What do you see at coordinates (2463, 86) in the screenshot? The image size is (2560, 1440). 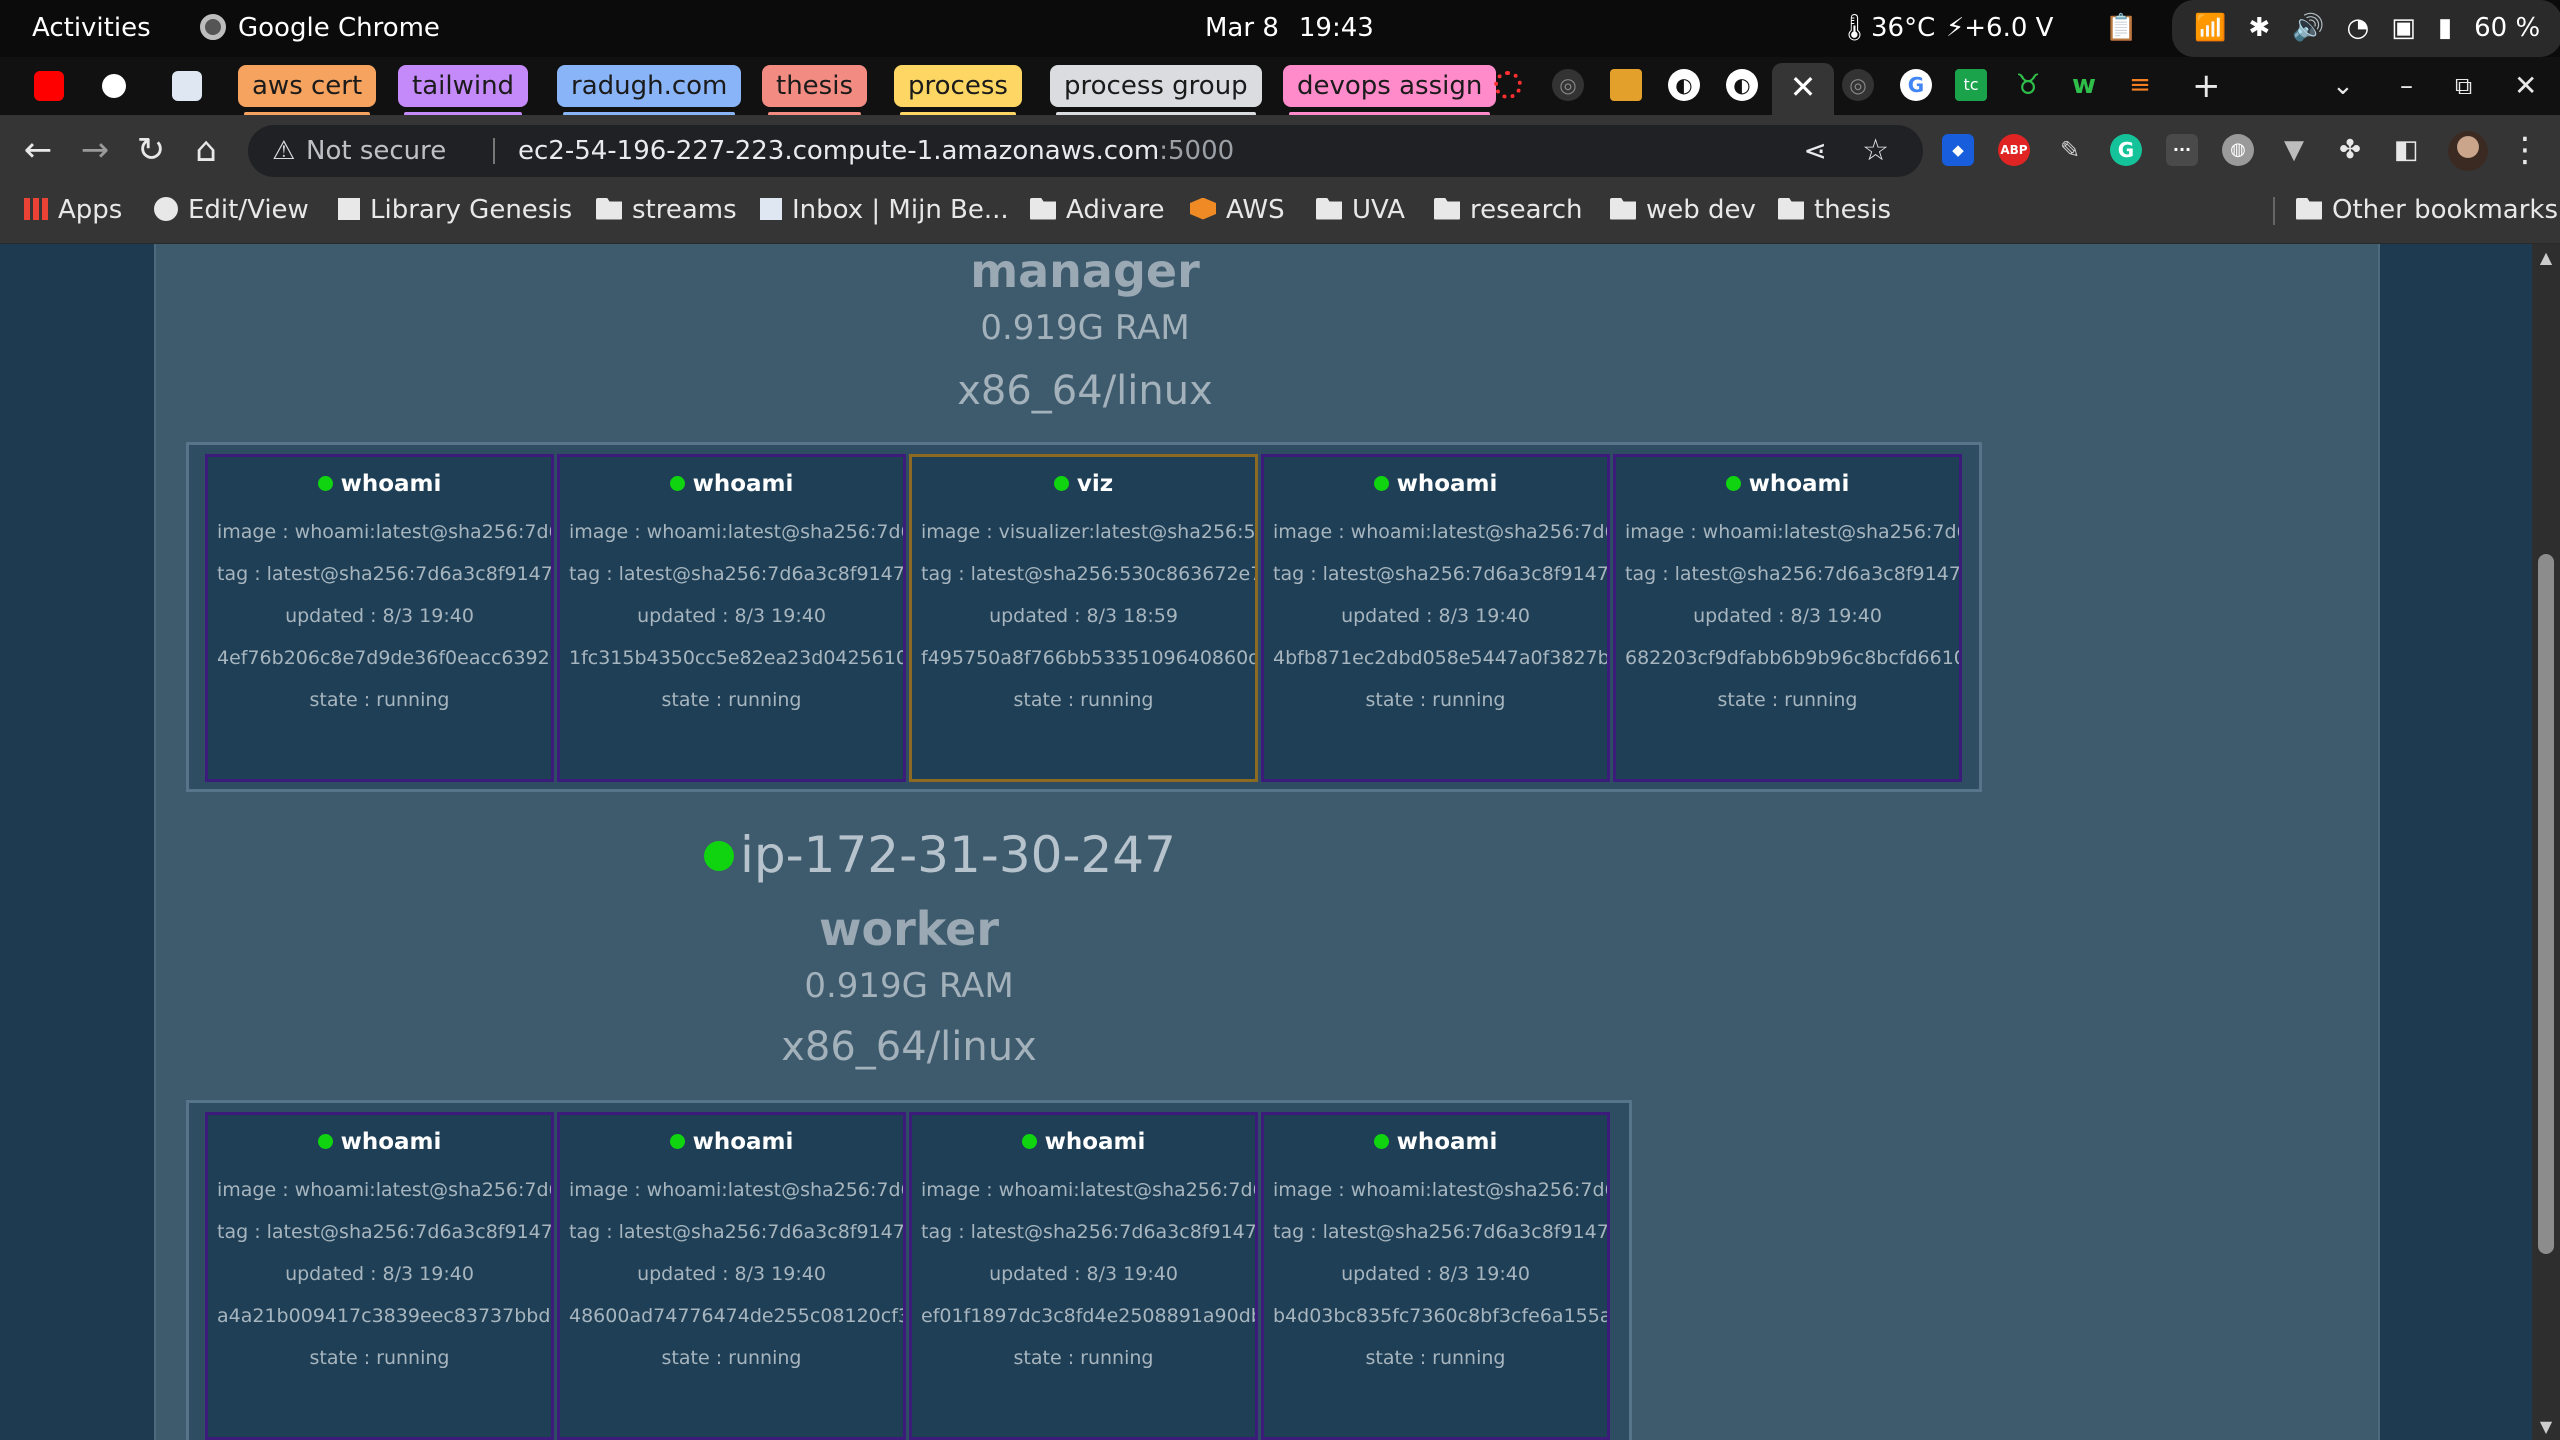 I see `maximize-button: ⧉` at bounding box center [2463, 86].